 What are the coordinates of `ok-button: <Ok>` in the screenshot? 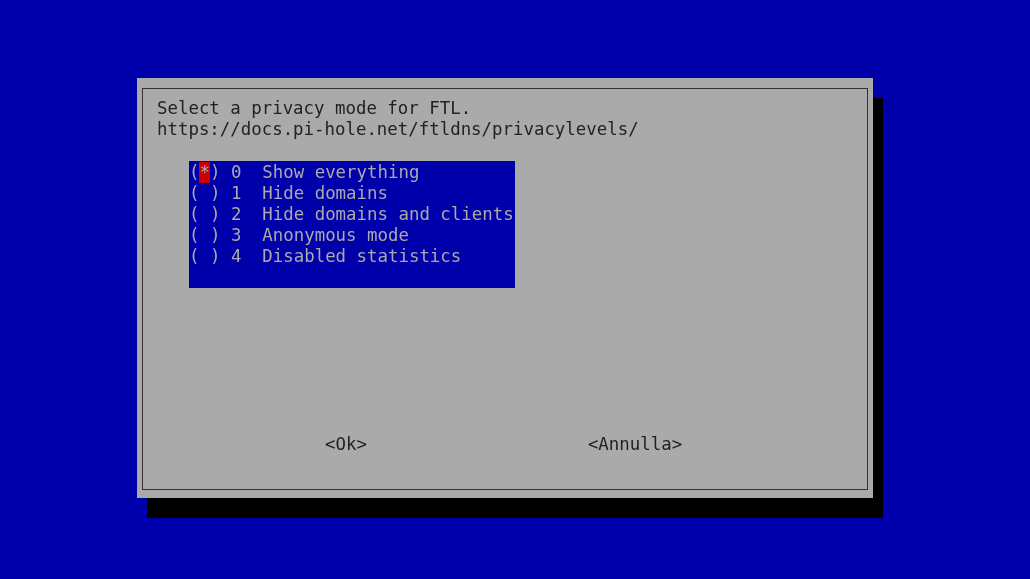 It's located at (346, 444).